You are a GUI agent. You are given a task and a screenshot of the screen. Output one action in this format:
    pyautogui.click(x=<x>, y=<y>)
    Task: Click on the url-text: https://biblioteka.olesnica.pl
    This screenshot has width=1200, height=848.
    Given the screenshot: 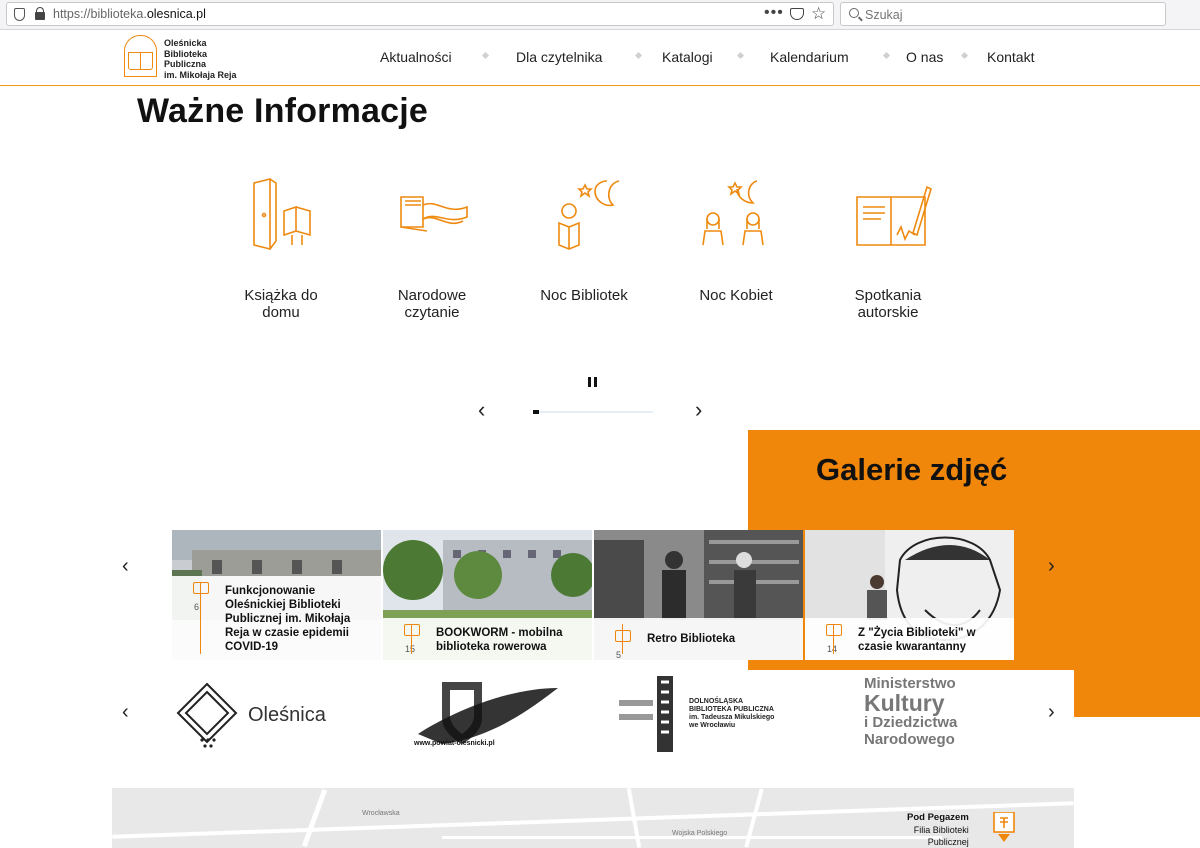 What is the action you would take?
    pyautogui.click(x=129, y=14)
    